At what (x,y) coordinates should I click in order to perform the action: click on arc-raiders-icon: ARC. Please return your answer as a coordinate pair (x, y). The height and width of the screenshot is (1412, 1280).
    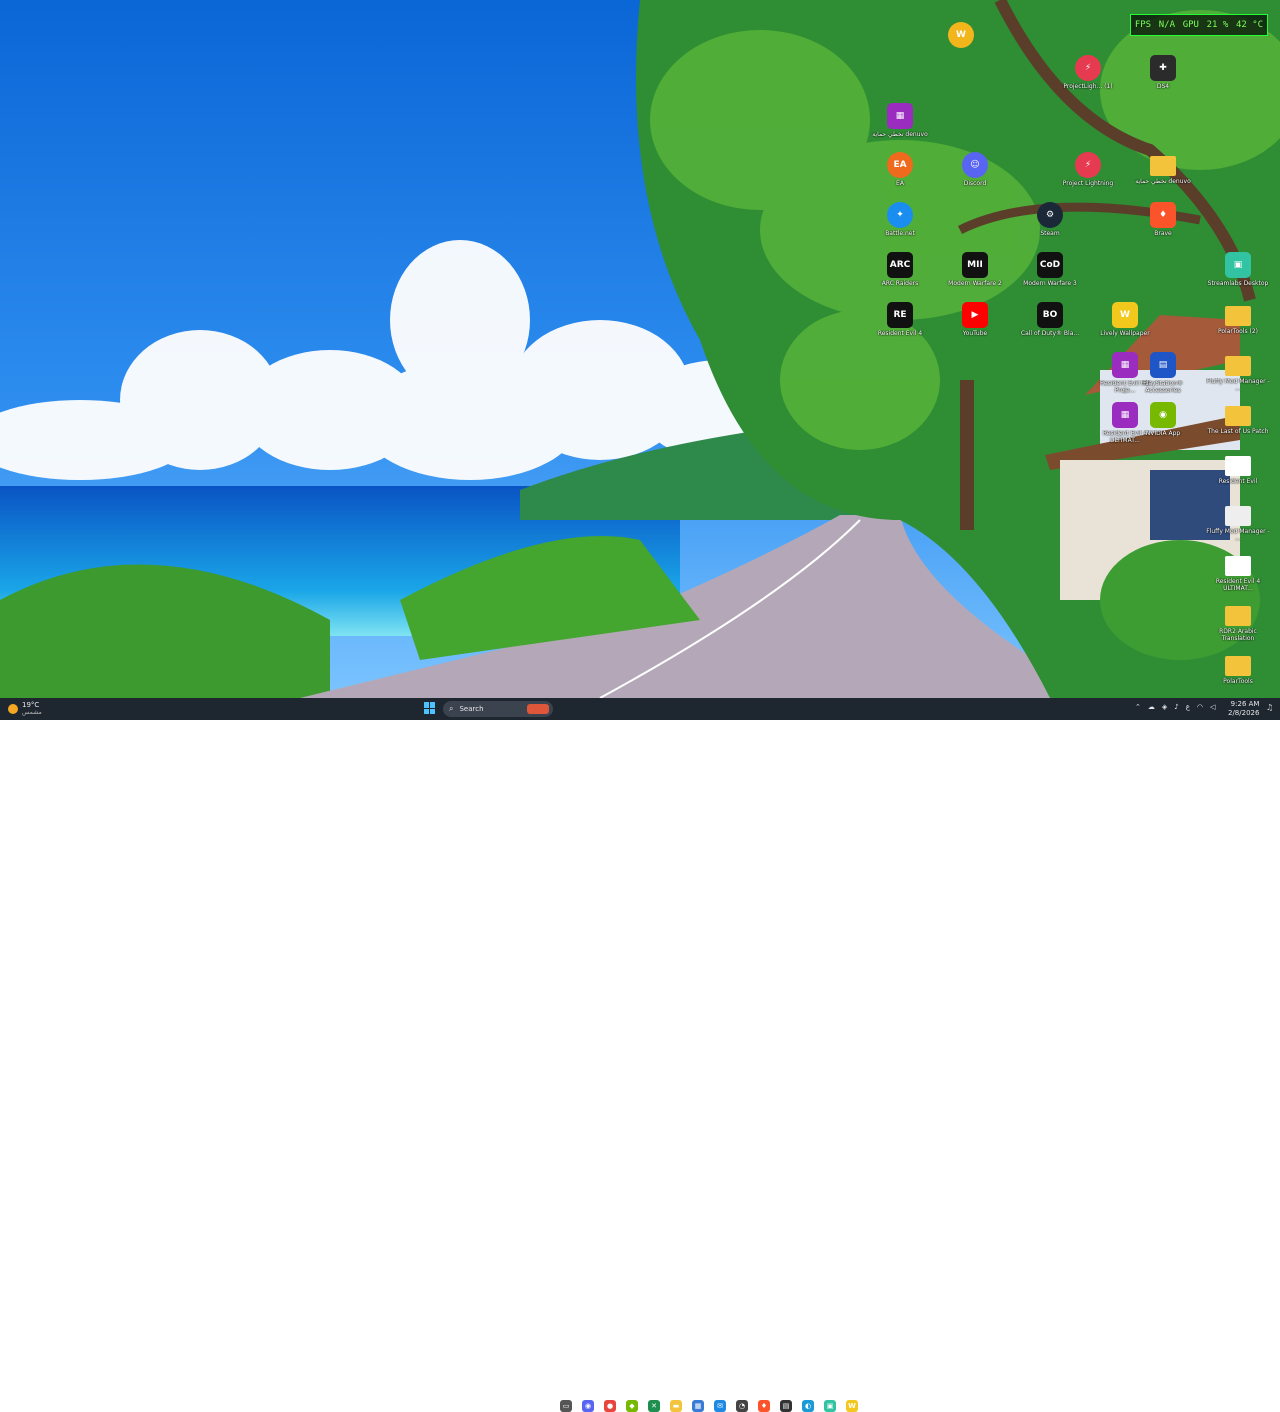
    Looking at the image, I should click on (900, 265).